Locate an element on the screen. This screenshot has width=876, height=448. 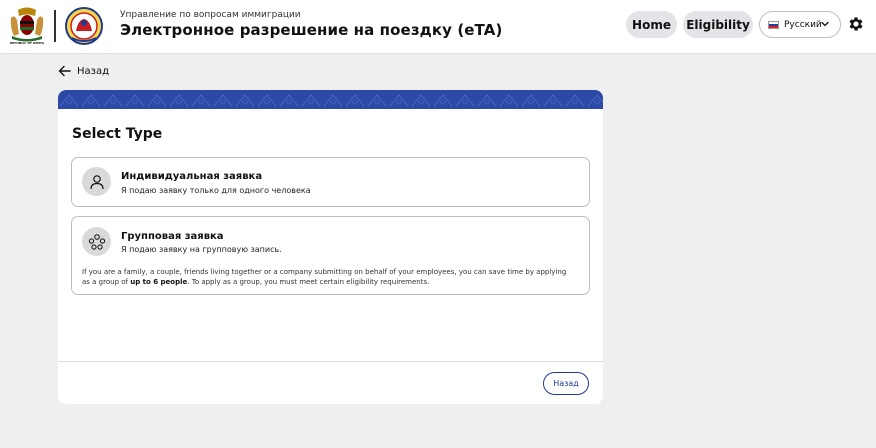
kenya-coat-of-arms-logo: REPUBLIC OF KENYA is located at coordinates (27, 26).